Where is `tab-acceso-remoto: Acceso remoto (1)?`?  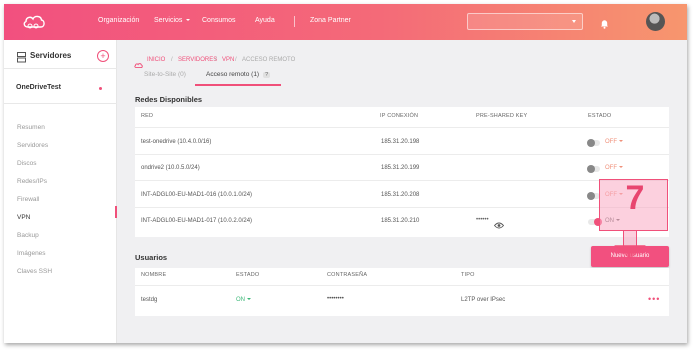 tab-acceso-remoto: Acceso remoto (1)? is located at coordinates (238, 74).